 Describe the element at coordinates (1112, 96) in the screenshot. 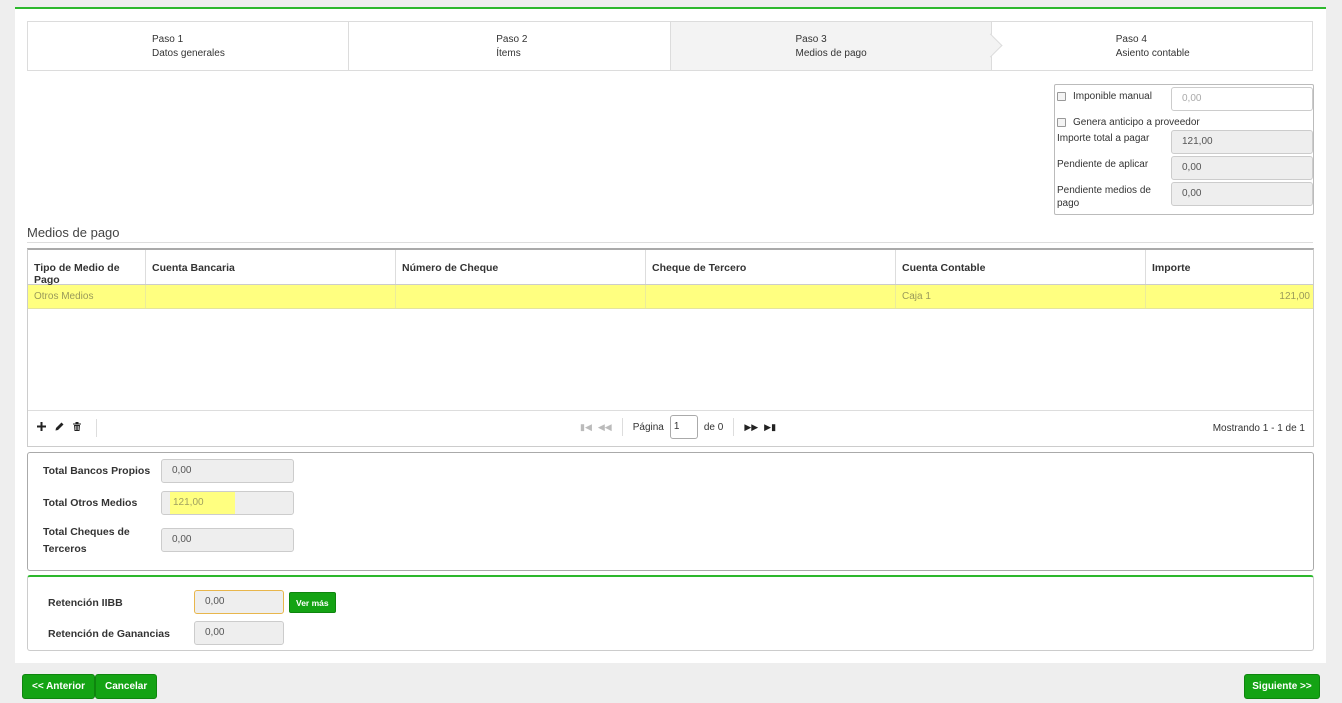

I see `imponible-manual-label: Imponible manual` at that location.